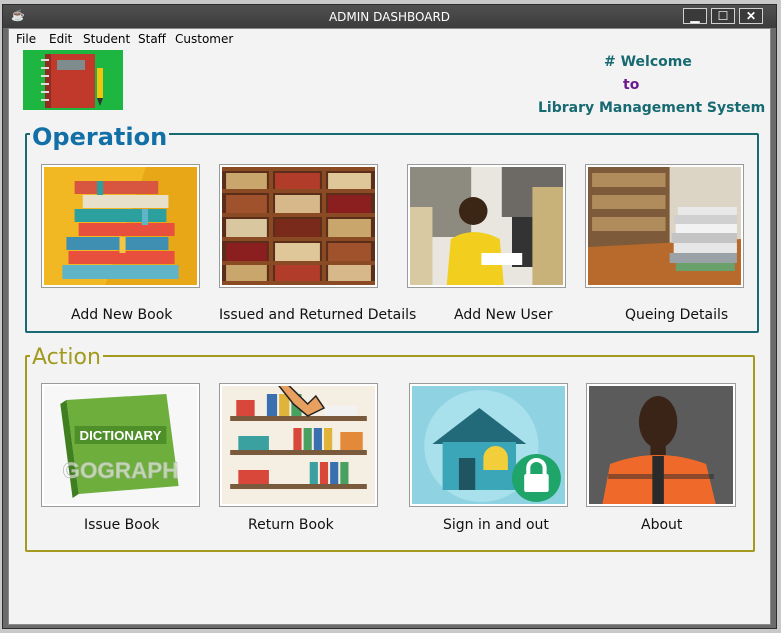  Describe the element at coordinates (695, 16) in the screenshot. I see `minimize-button: ▁` at that location.